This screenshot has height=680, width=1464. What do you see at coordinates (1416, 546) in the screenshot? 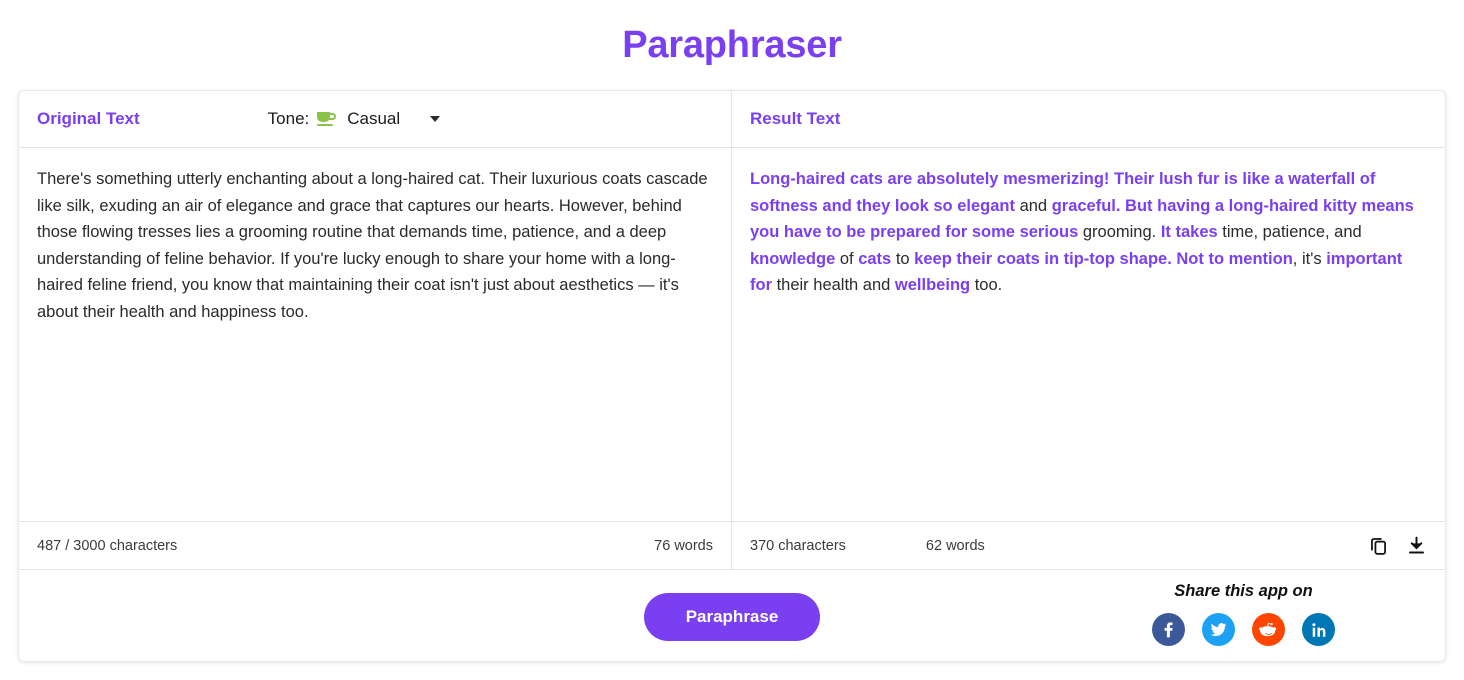
I see `download-icon` at bounding box center [1416, 546].